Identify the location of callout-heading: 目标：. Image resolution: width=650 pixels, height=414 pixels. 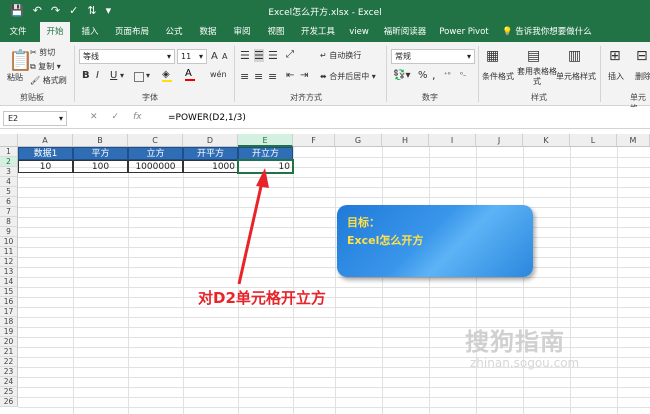
(363, 222).